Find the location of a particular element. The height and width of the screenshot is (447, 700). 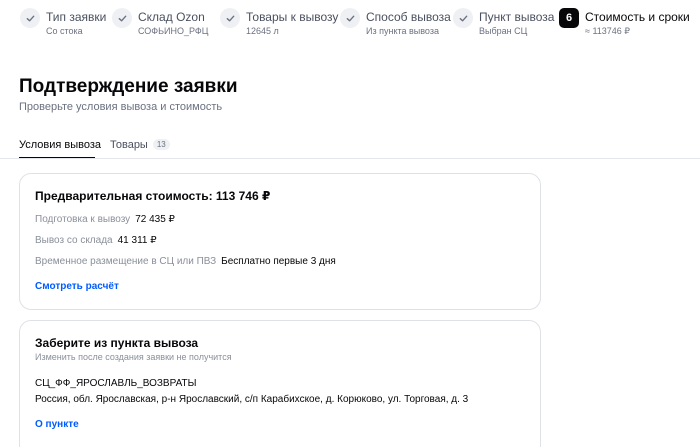

tab-goods-label: Товары is located at coordinates (129, 145).